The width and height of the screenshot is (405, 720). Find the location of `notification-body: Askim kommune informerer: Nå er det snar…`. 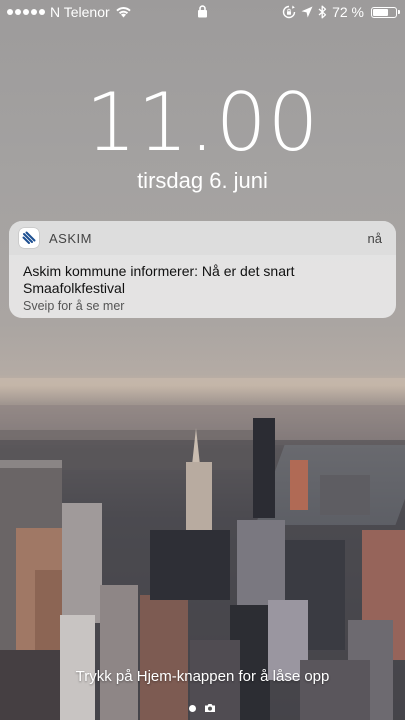

notification-body: Askim kommune informerer: Nå er det snar… is located at coordinates (202, 284).